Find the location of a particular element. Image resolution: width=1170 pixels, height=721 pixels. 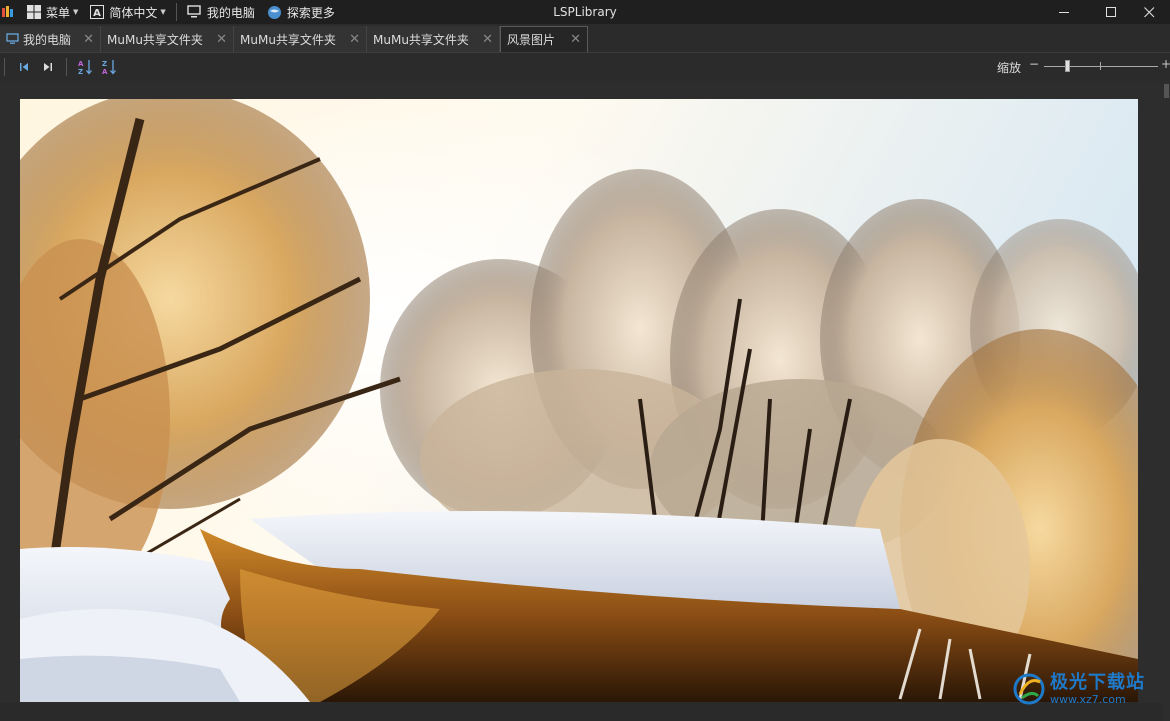

watermark: 极光下载站 www.xz7.com is located at coordinates (1089, 689).